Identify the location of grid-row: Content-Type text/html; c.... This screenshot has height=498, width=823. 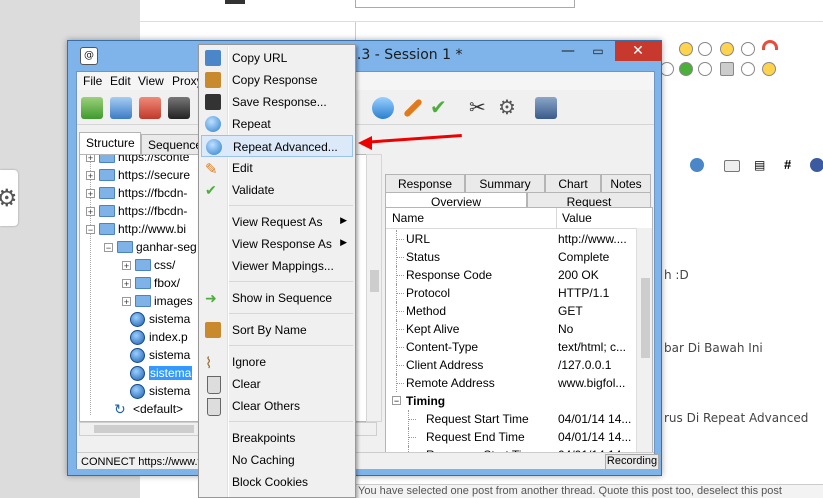
(511, 347).